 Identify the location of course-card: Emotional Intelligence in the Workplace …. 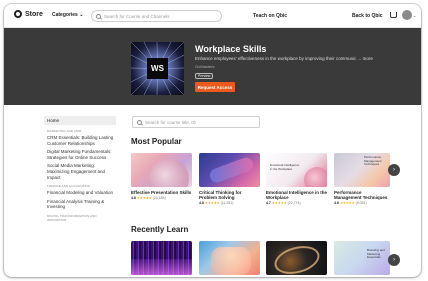
(296, 179).